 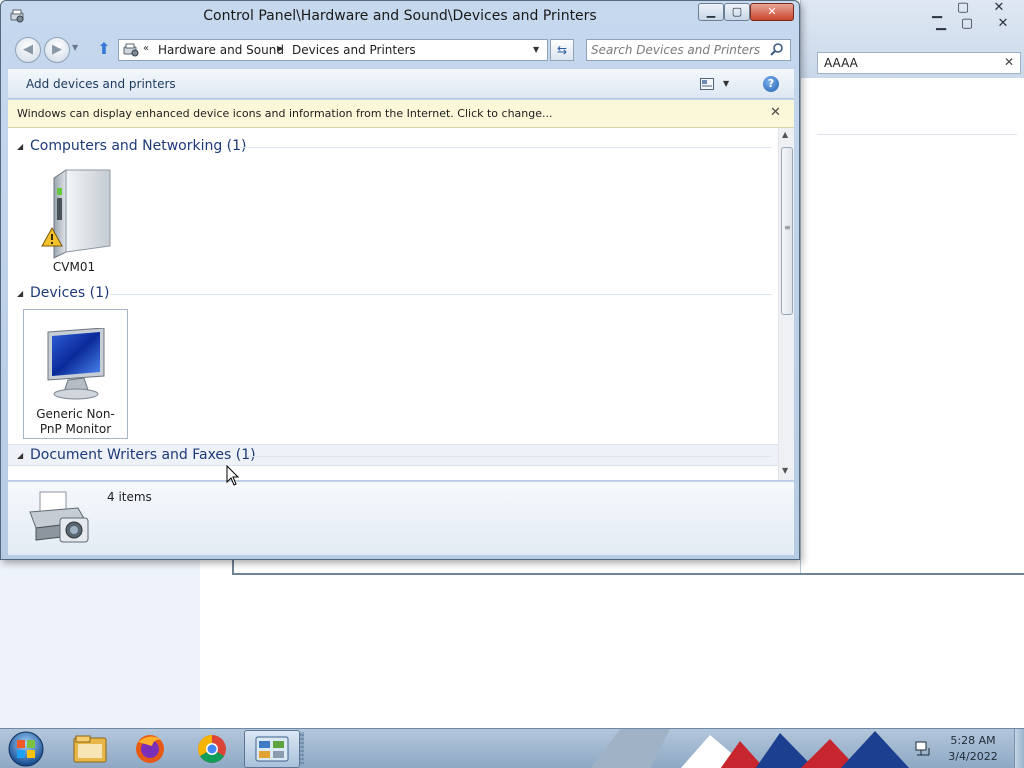 I want to click on address-dropdown-button: ▼, so click(x=536, y=49).